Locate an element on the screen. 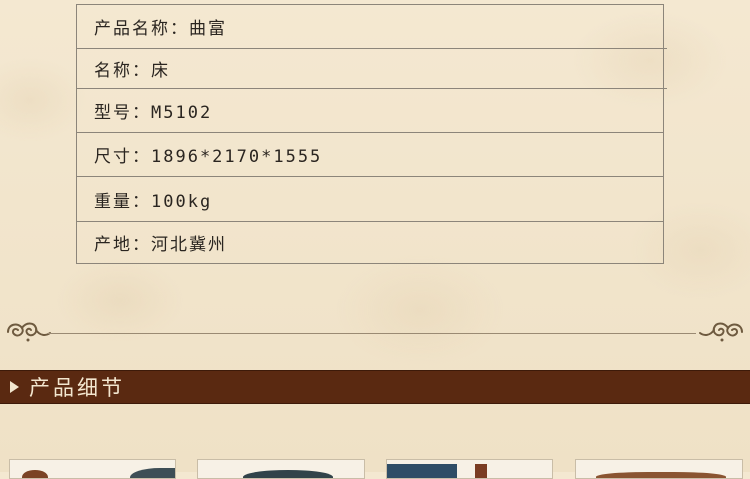  spec-row-model: 型号：M5102 is located at coordinates (372, 110).